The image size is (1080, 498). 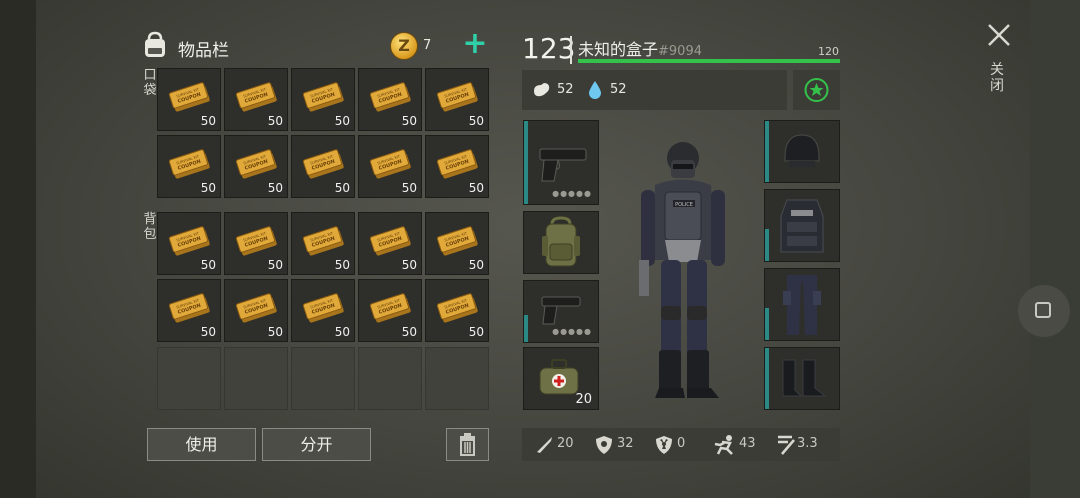 What do you see at coordinates (565, 443) in the screenshot?
I see `attack-value: 20` at bounding box center [565, 443].